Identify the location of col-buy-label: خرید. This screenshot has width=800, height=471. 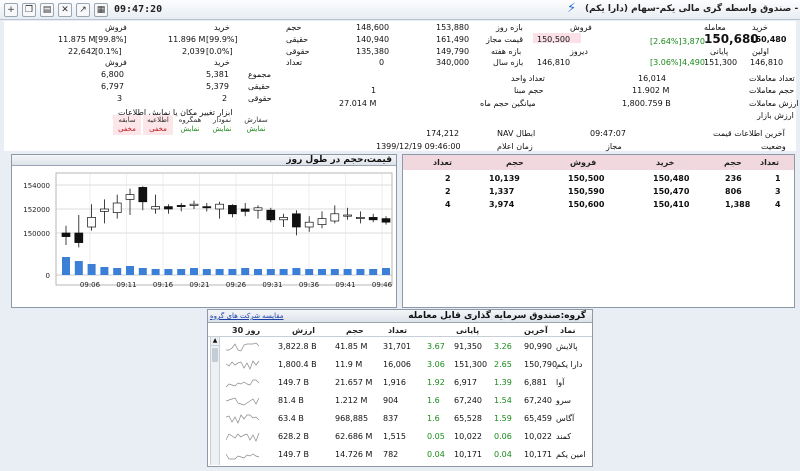
(222, 27).